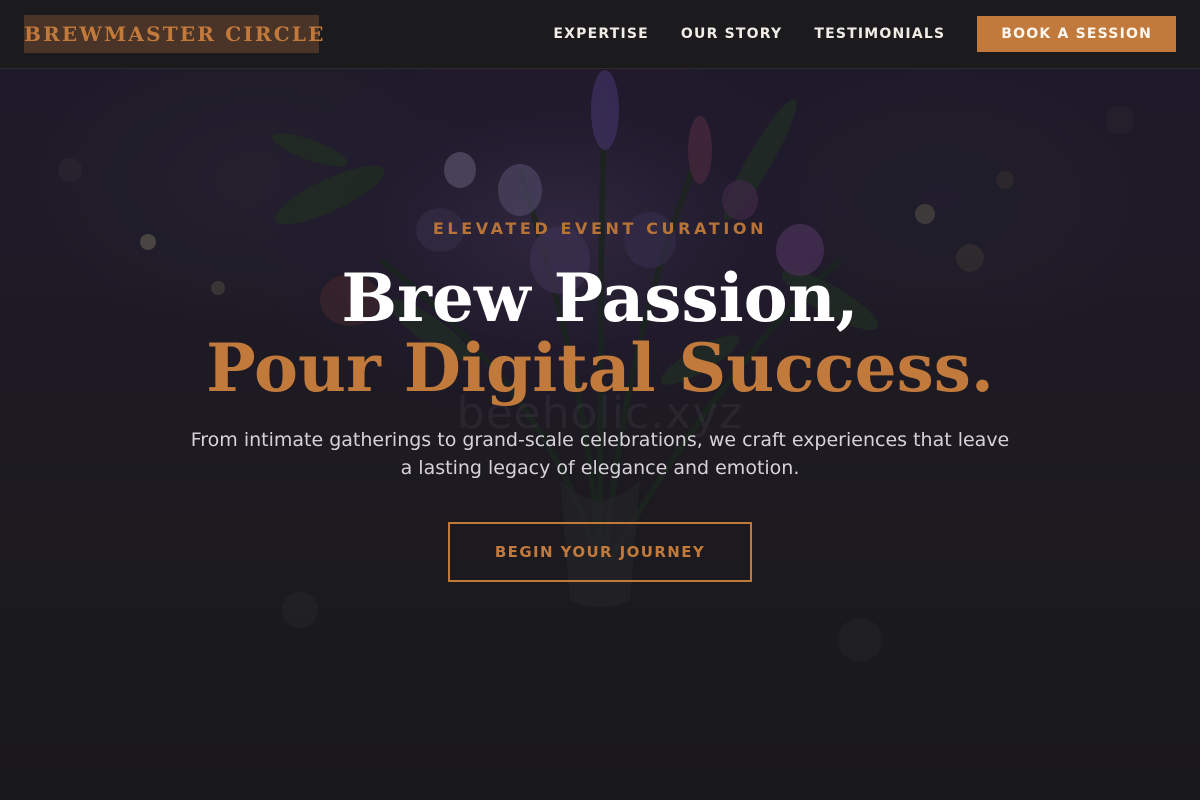 This screenshot has width=1200, height=800. Describe the element at coordinates (173, 34) in the screenshot. I see `brand-logo: BREWMASTER CIRCLE` at that location.